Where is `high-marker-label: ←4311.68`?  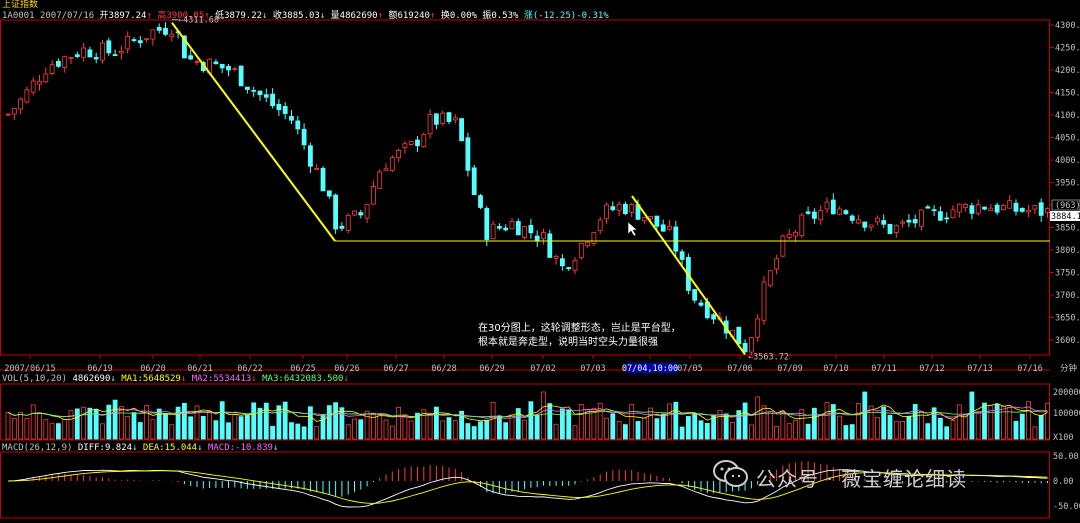 high-marker-label: ←4311.68 is located at coordinates (198, 21).